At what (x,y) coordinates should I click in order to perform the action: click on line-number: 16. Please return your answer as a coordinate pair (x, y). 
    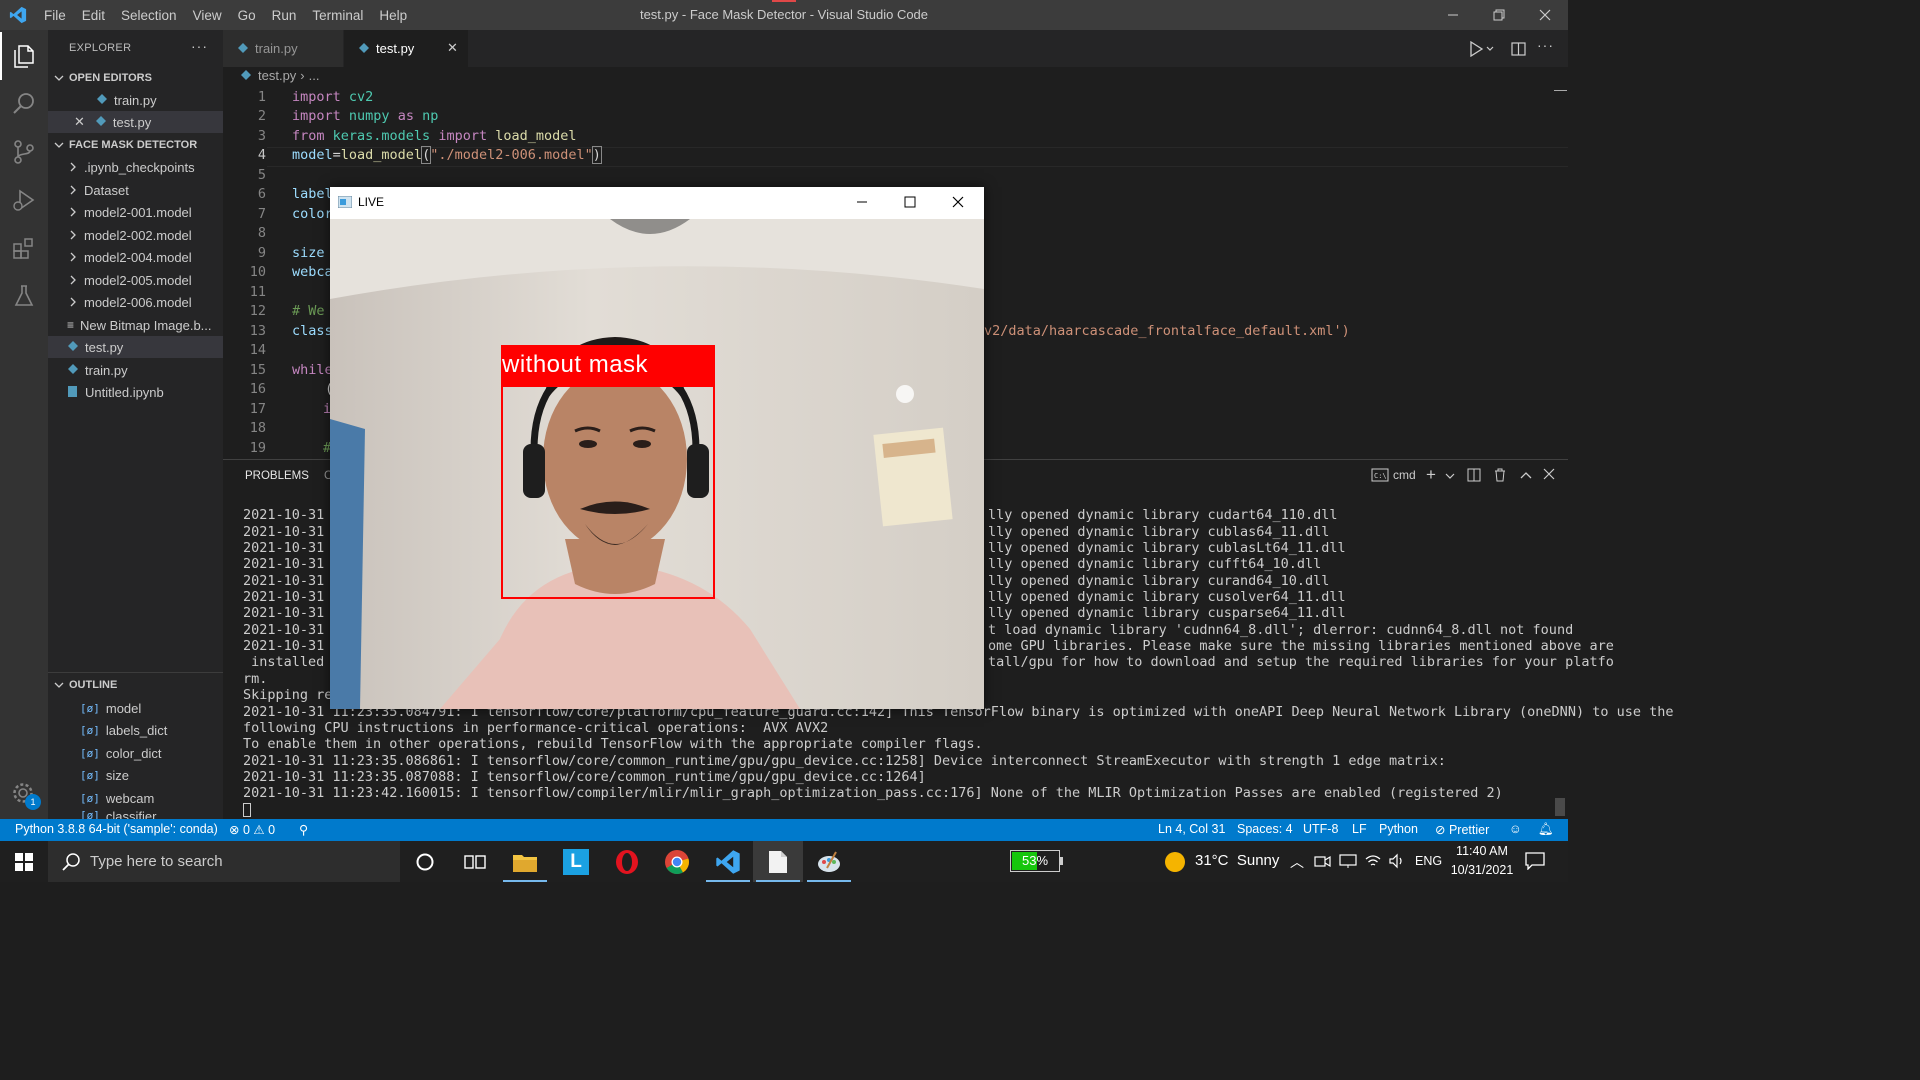
    Looking at the image, I should click on (257, 389).